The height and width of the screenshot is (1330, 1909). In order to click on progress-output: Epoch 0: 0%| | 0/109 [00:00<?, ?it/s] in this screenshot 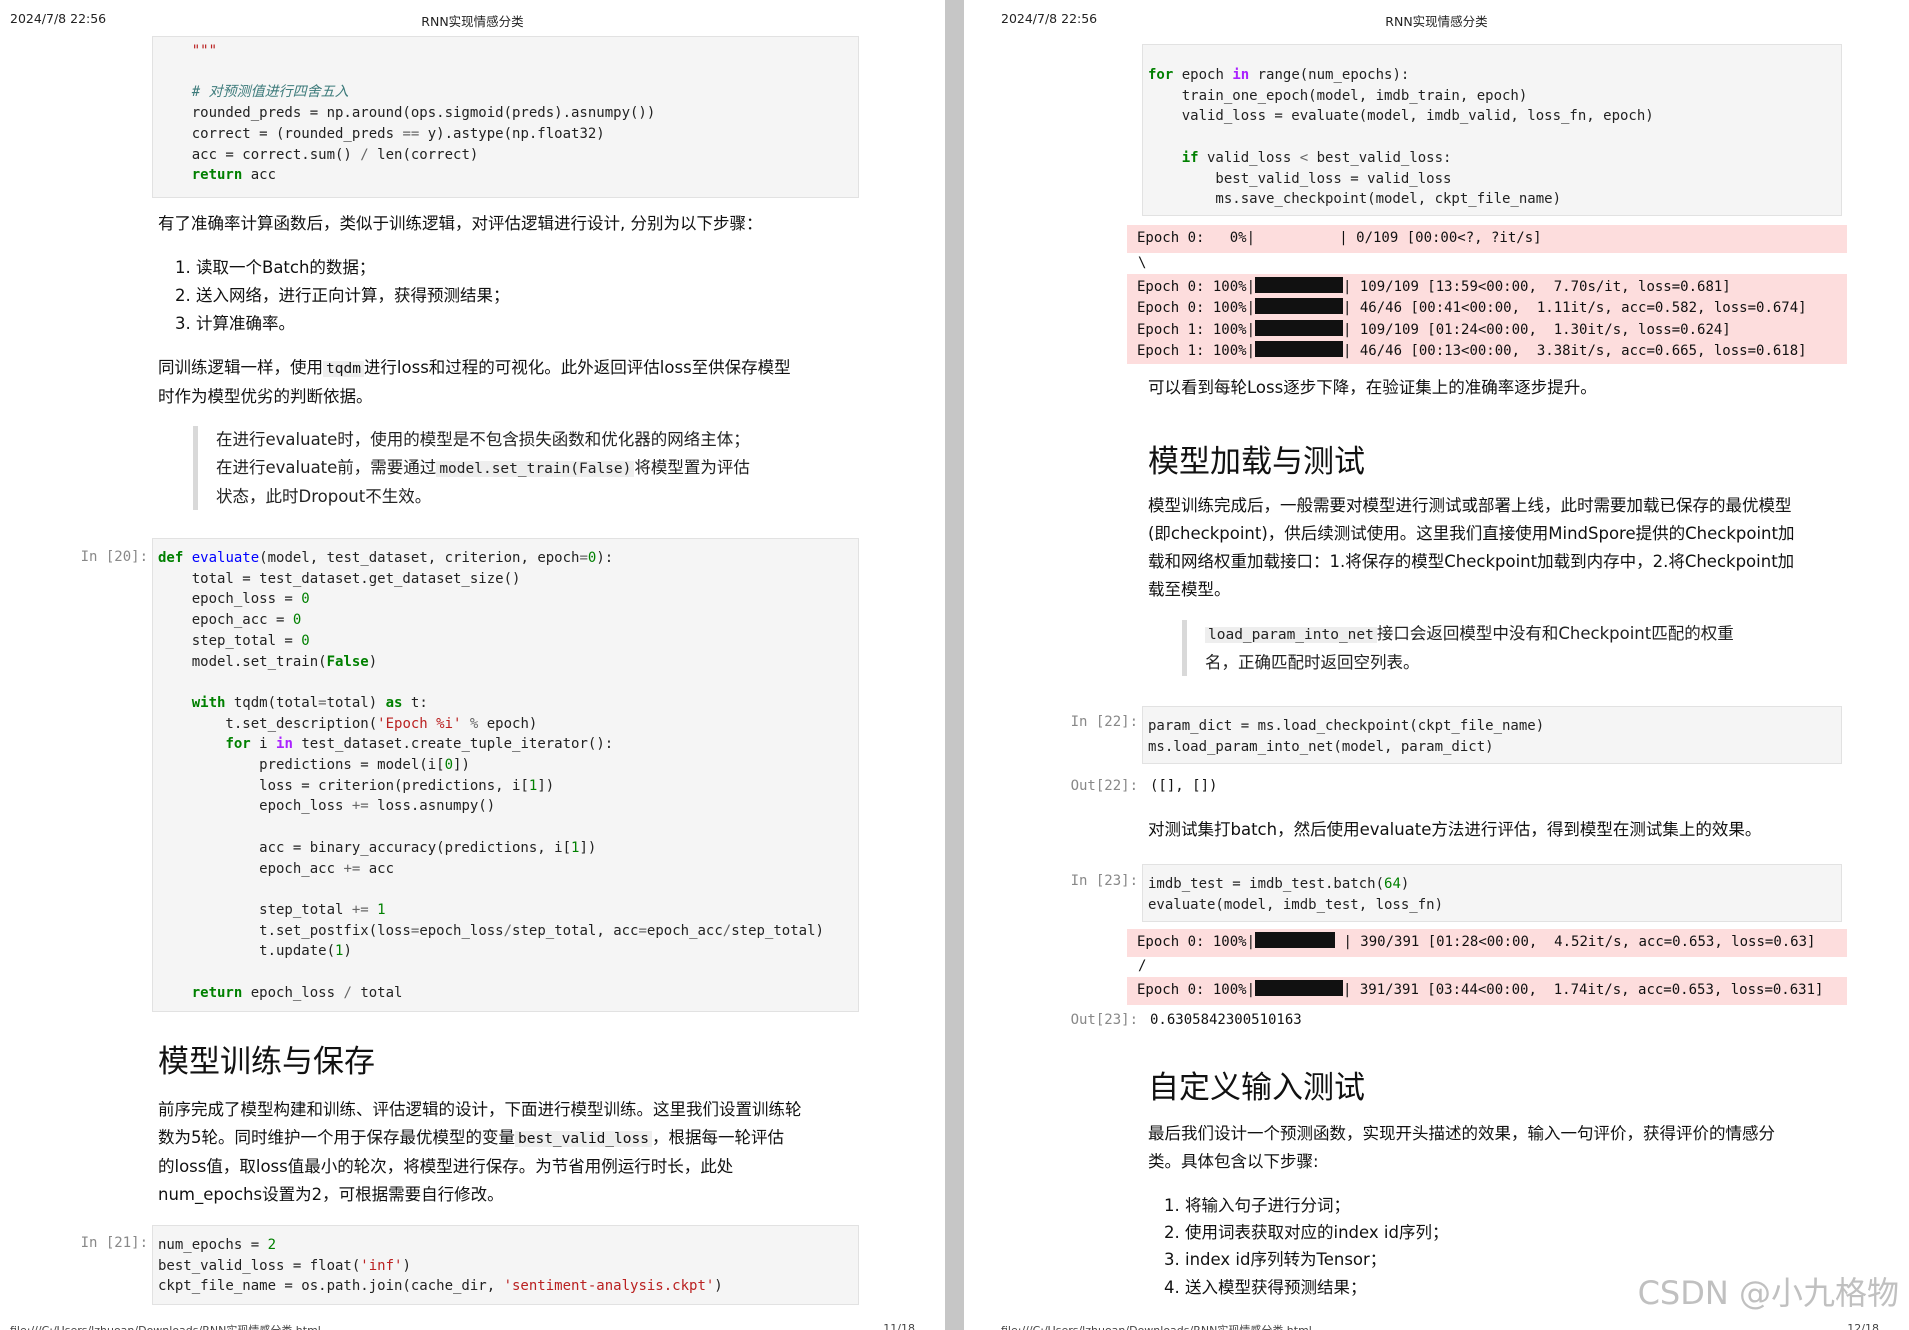, I will do `click(1487, 239)`.